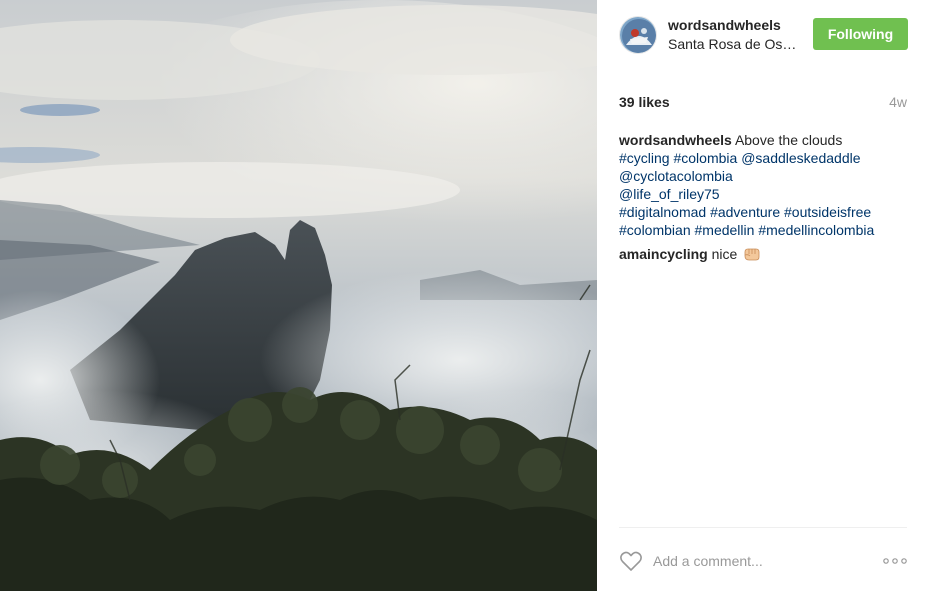 Image resolution: width=925 pixels, height=591 pixels. Describe the element at coordinates (724, 25) in the screenshot. I see `username: wordsandwheels` at that location.